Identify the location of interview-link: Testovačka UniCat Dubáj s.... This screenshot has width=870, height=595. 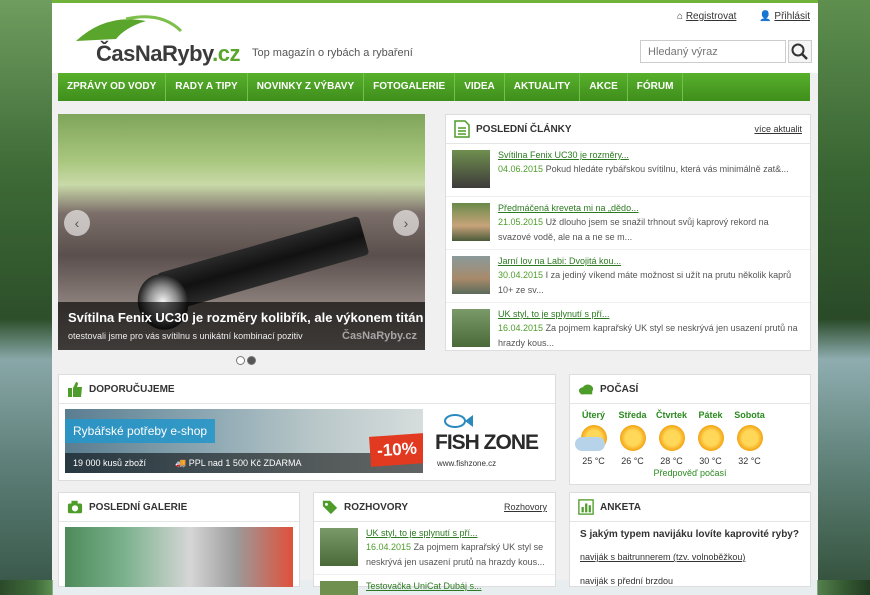
(424, 586).